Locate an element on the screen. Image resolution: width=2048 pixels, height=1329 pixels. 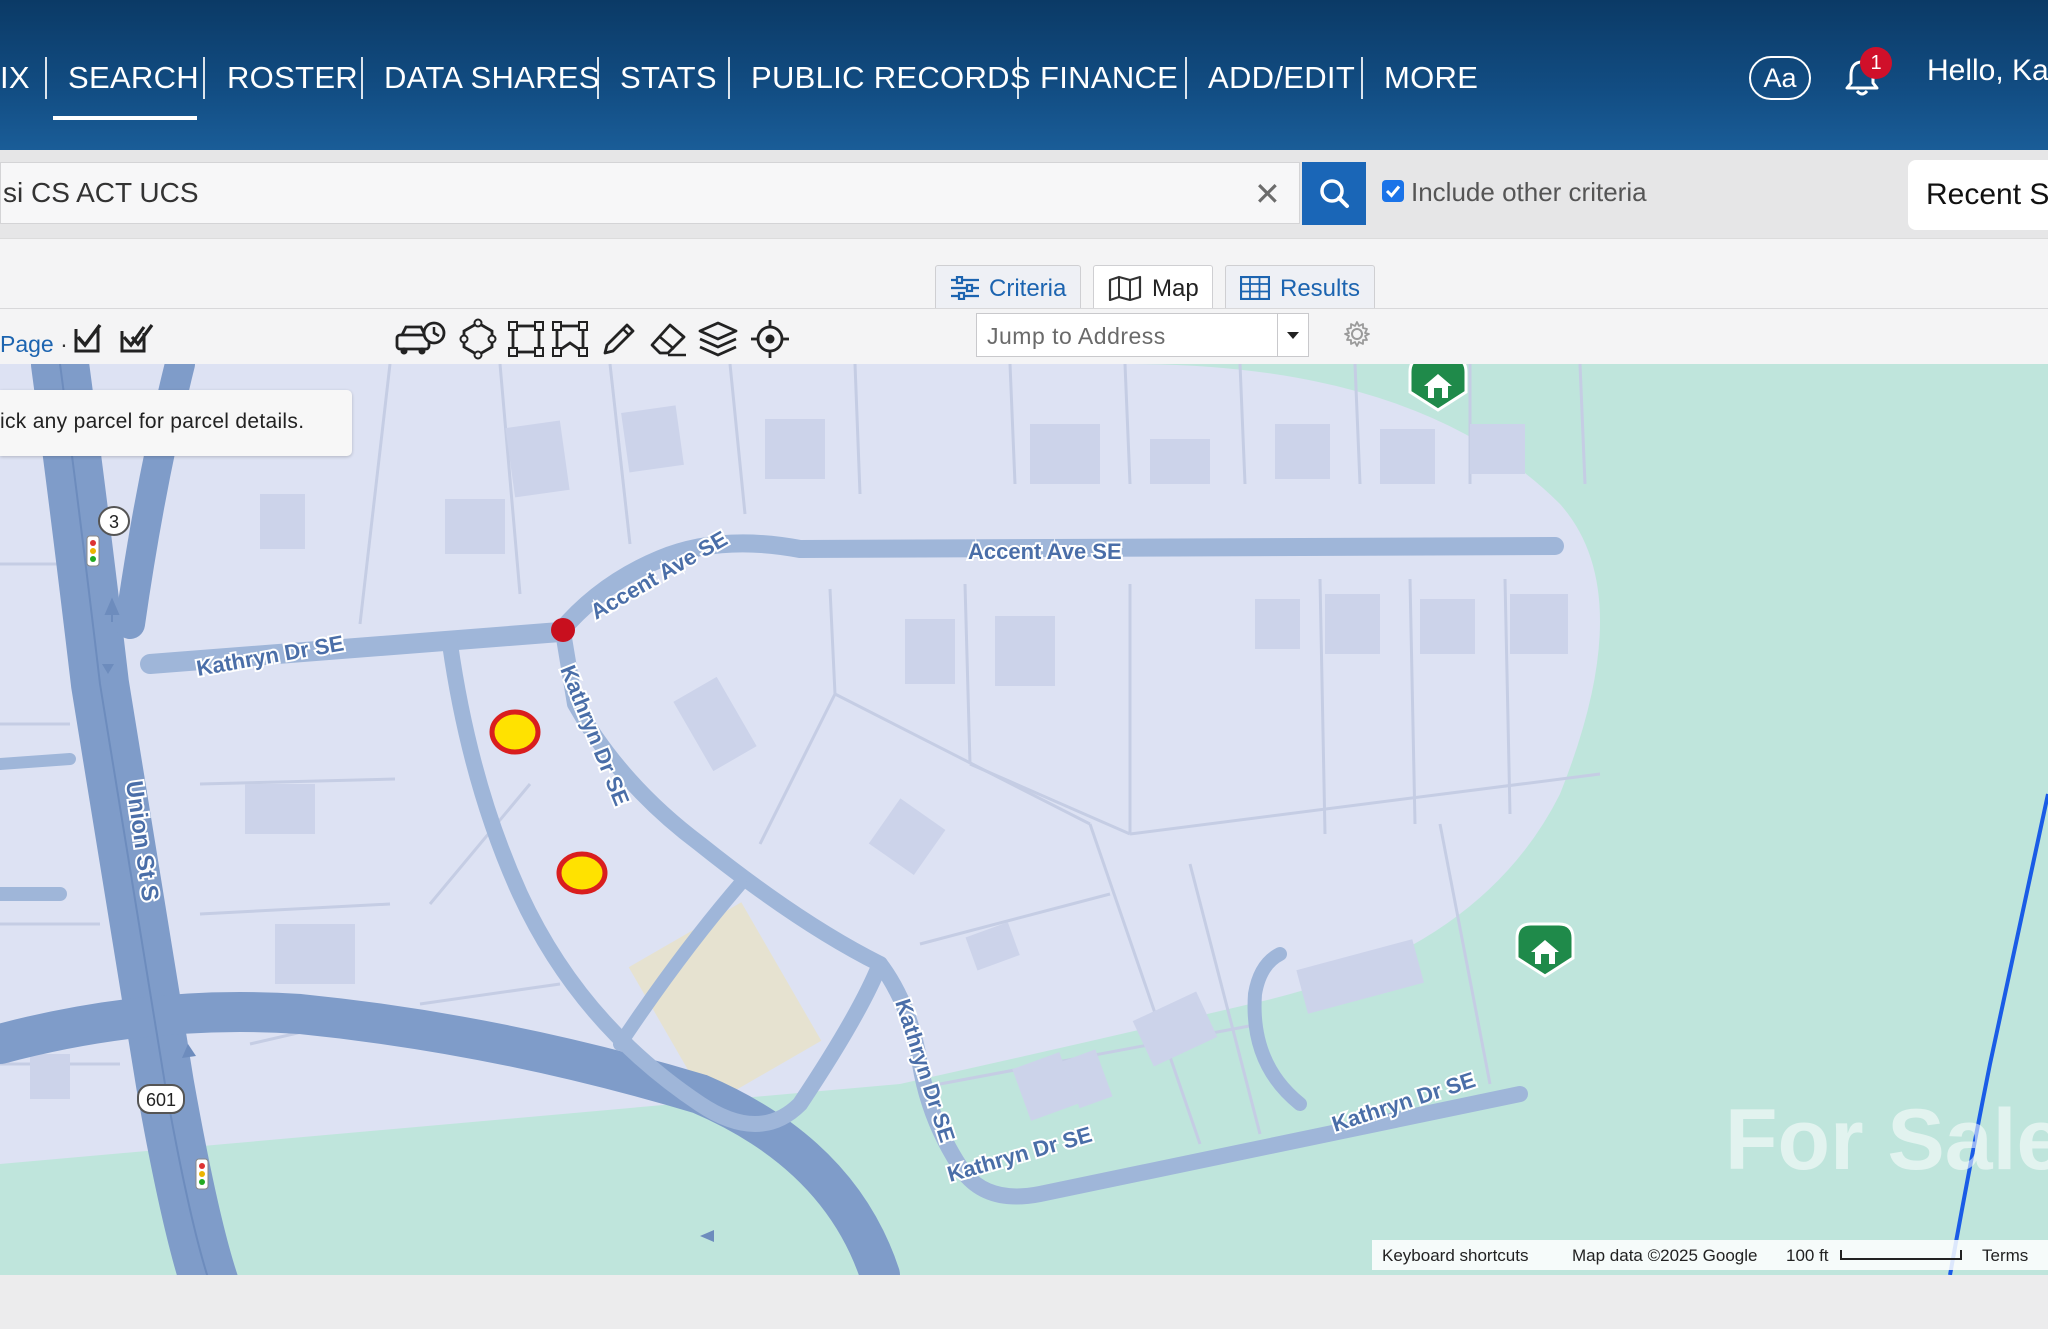
recent-searches-label: Recent S is located at coordinates (1987, 194).